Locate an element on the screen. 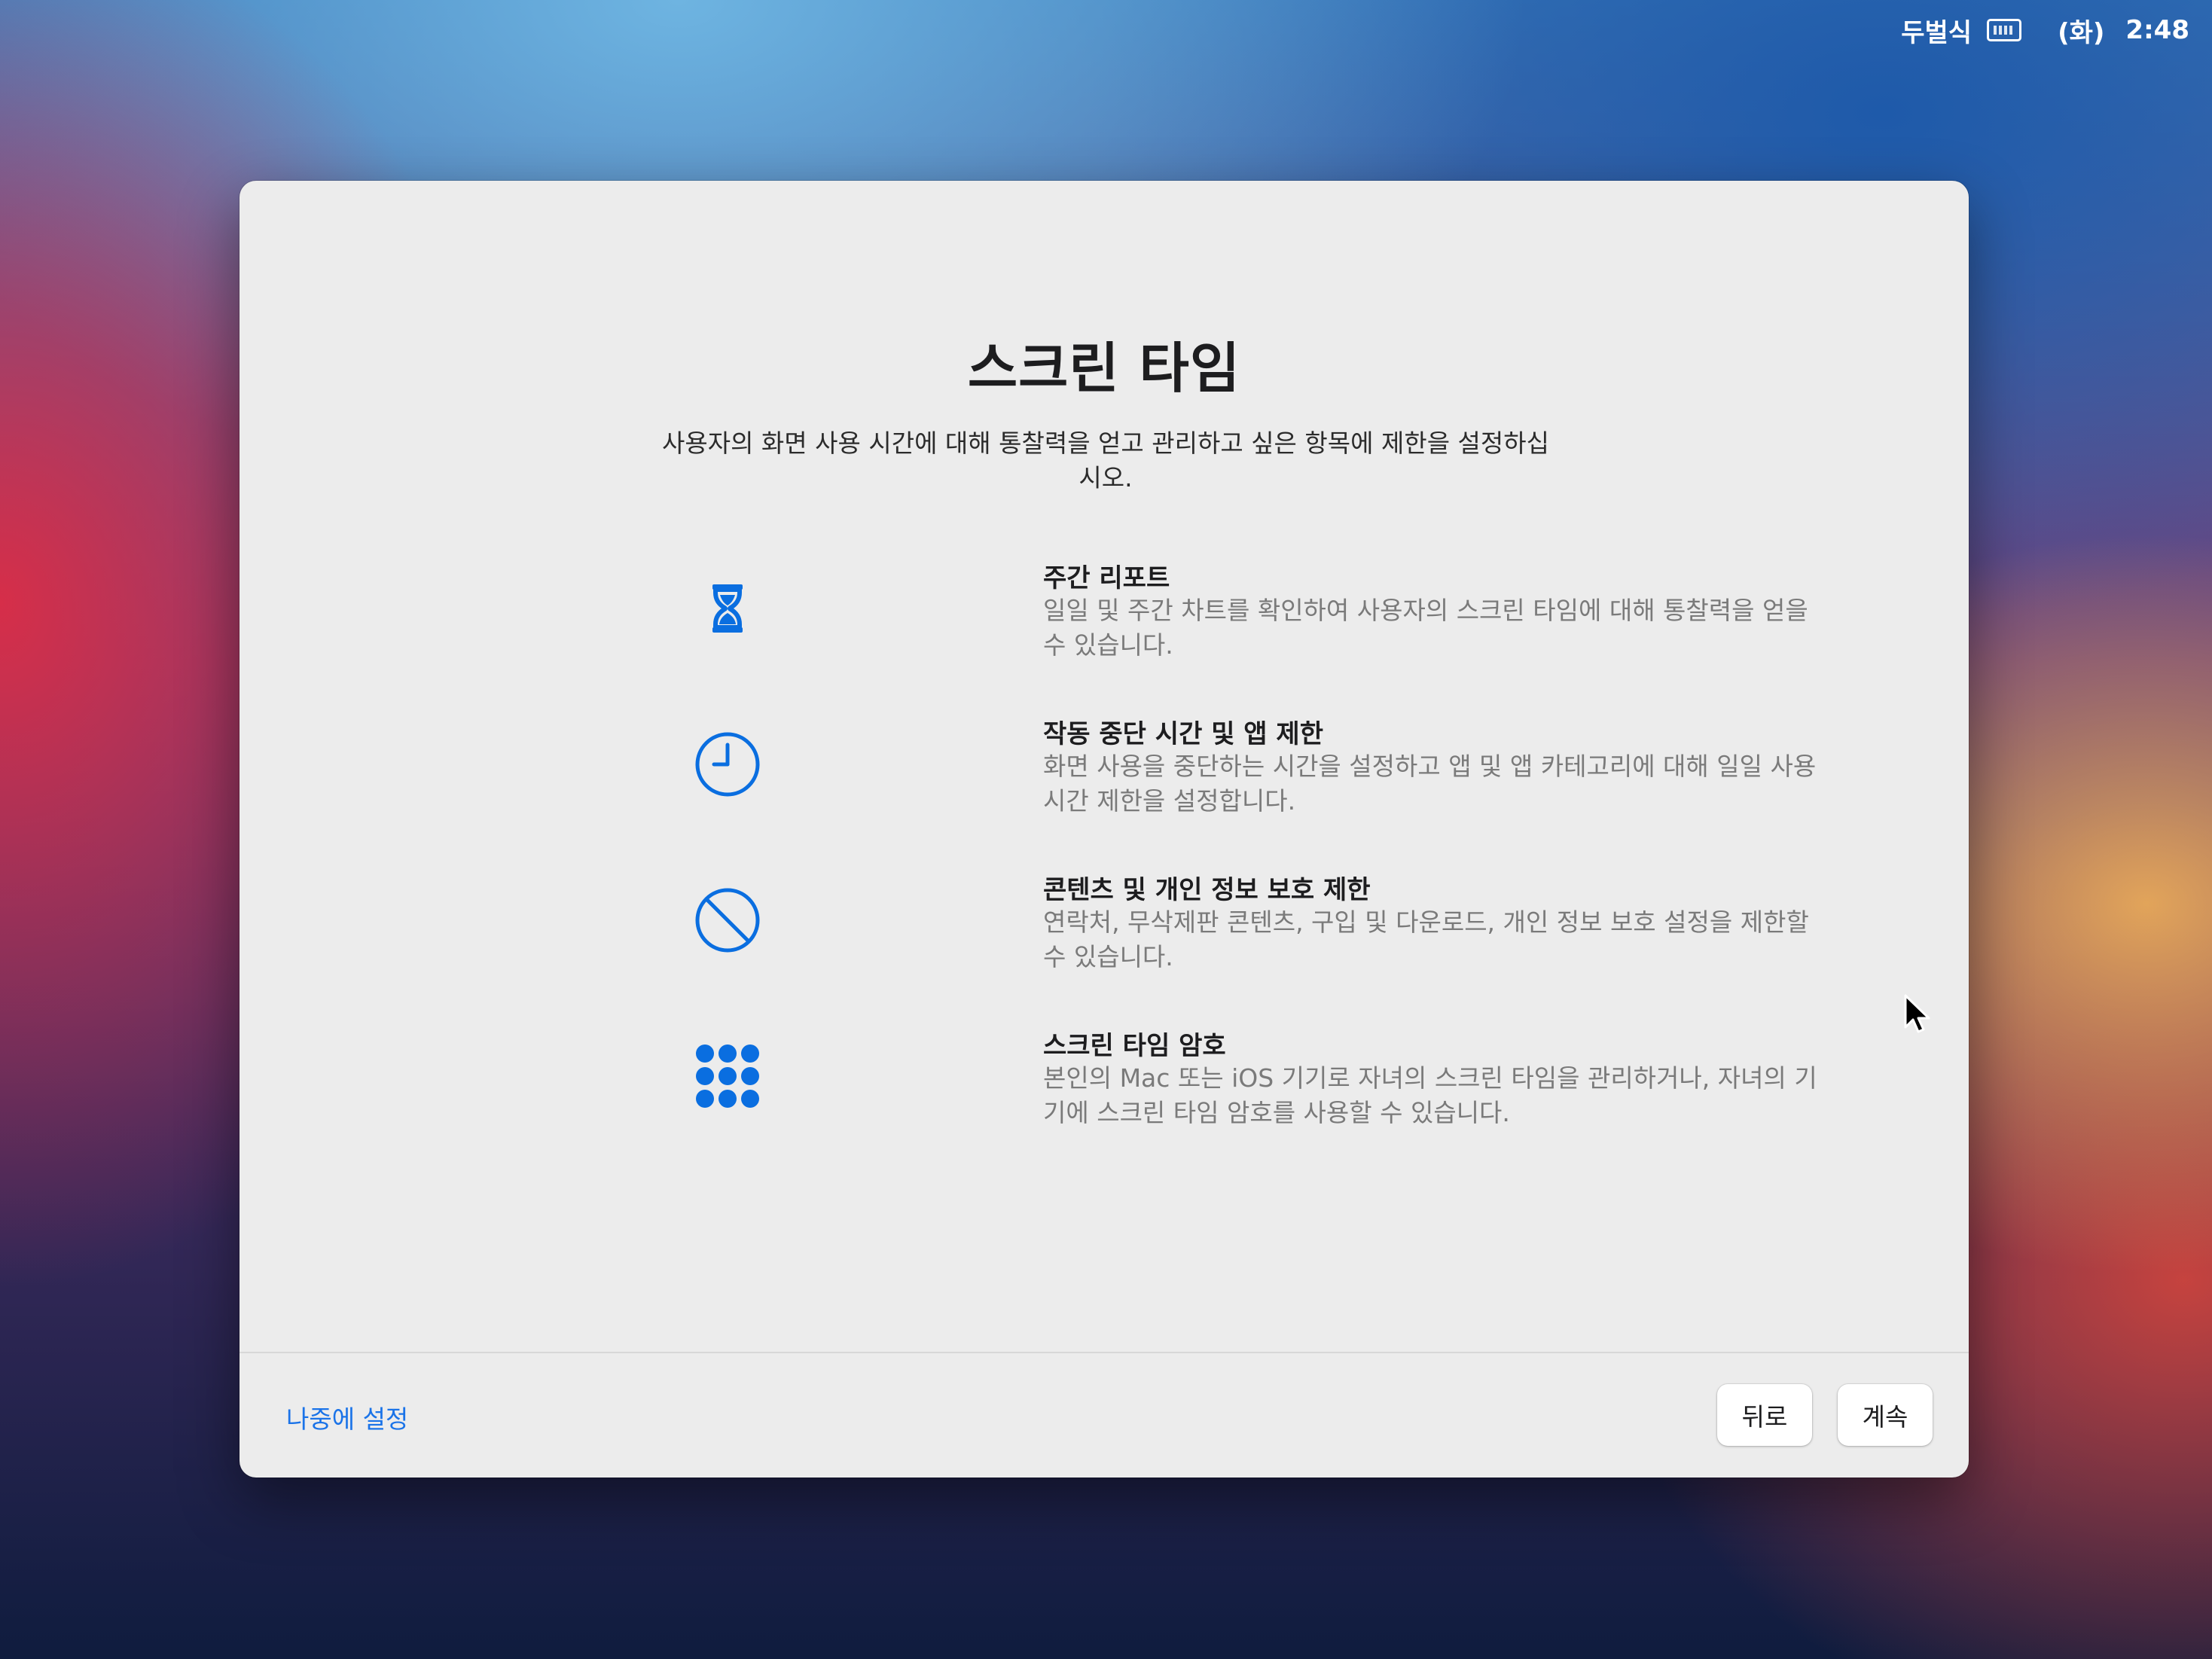  feature-title: 콘텐츠 및 개인 정보 보호 제한 is located at coordinates (1207, 890).